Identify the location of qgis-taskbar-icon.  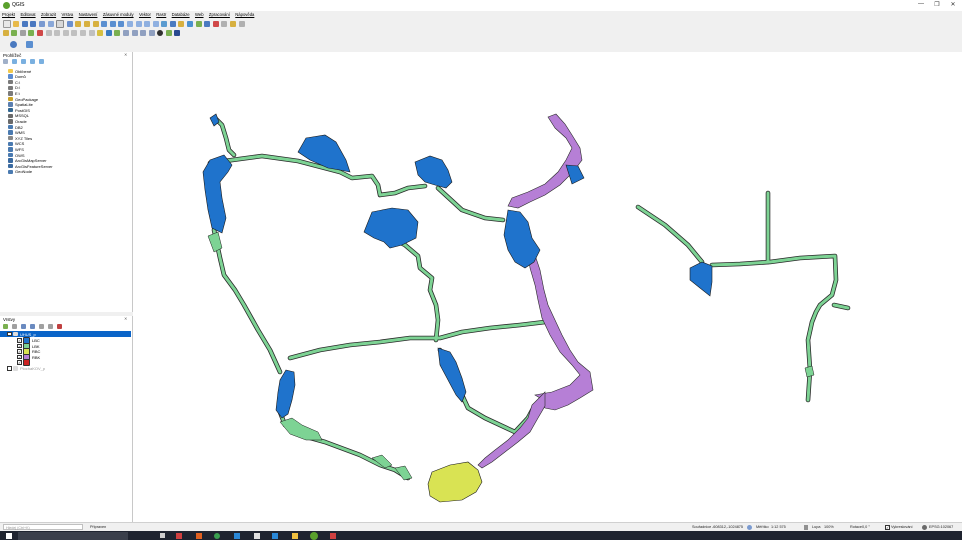
(314, 536).